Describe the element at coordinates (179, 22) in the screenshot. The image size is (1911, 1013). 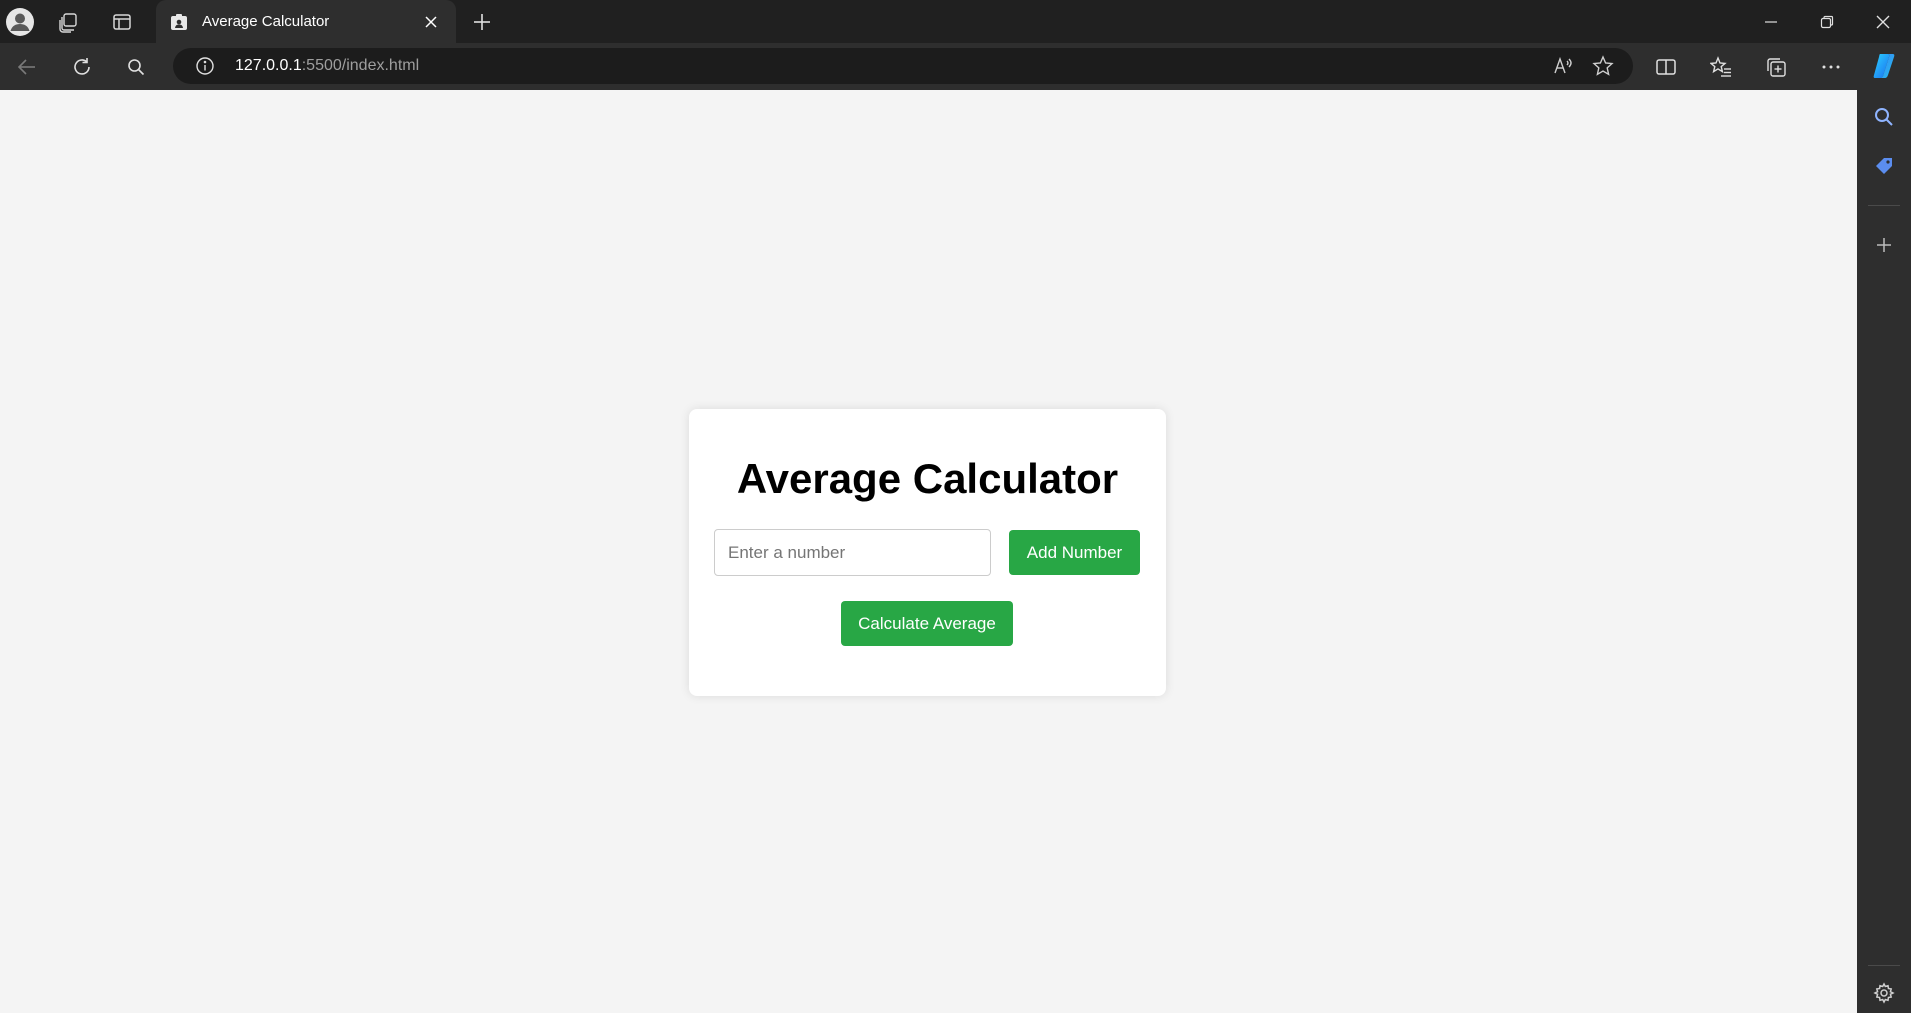
I see `favicon-icon` at that location.